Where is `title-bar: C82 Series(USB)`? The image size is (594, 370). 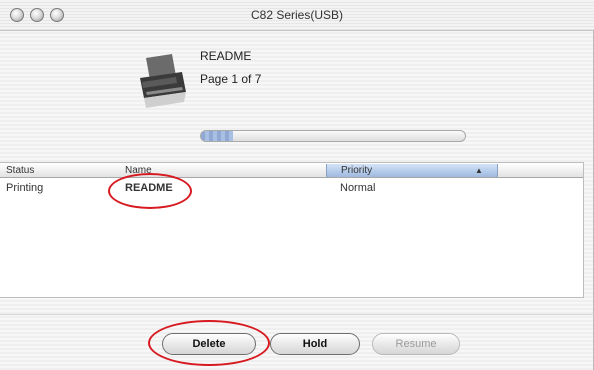 title-bar: C82 Series(USB) is located at coordinates (297, 15).